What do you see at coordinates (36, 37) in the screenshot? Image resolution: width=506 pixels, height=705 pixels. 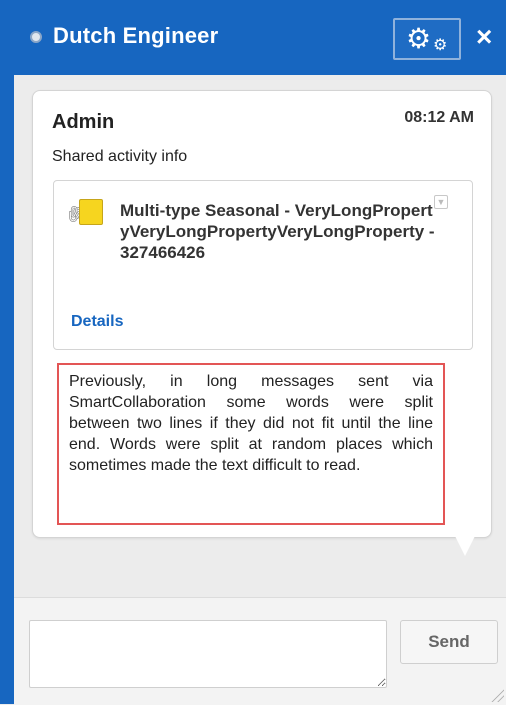 I see `status-indicator-icon` at bounding box center [36, 37].